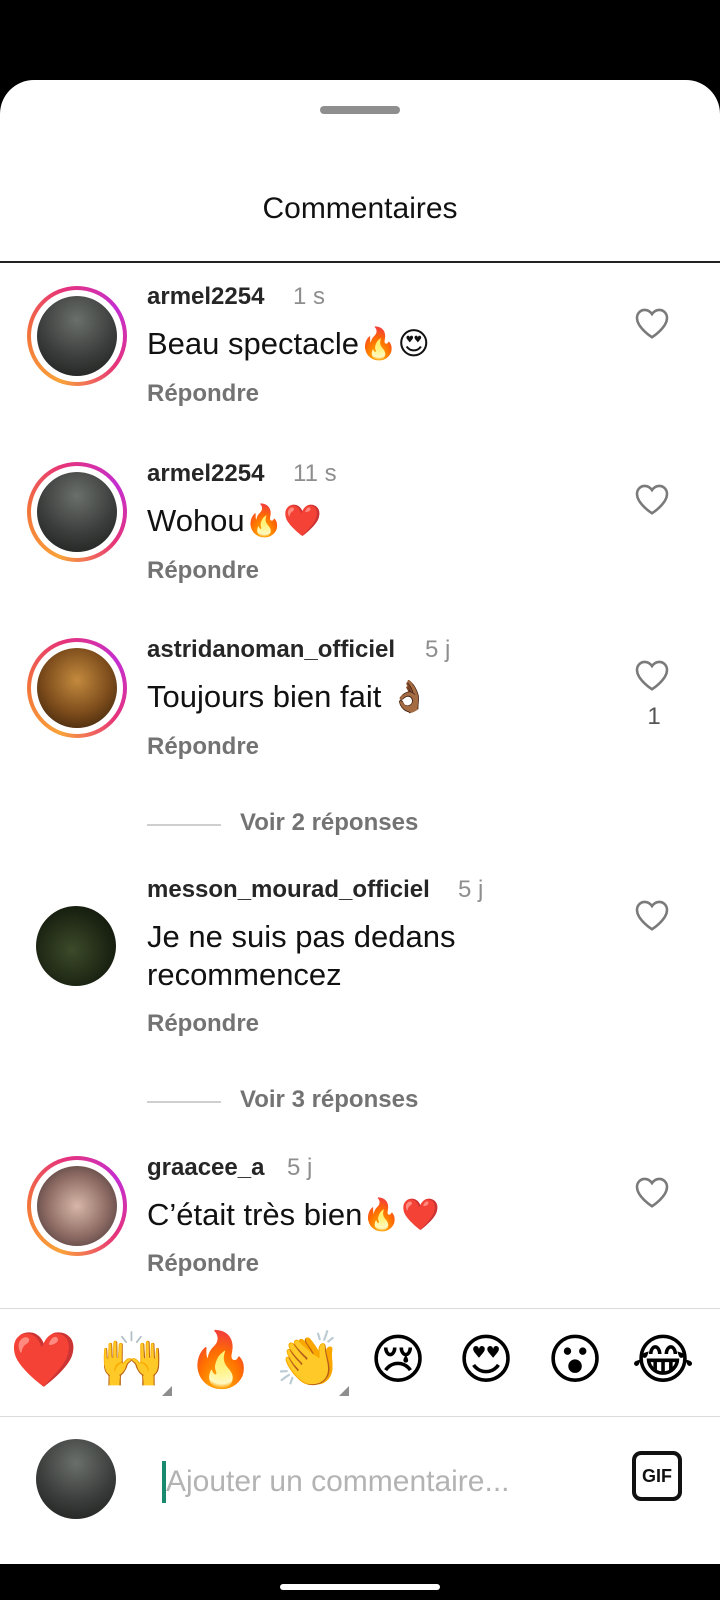 The height and width of the screenshot is (1600, 720). Describe the element at coordinates (234, 520) in the screenshot. I see `comment-text: Wohou🔥❤️` at that location.